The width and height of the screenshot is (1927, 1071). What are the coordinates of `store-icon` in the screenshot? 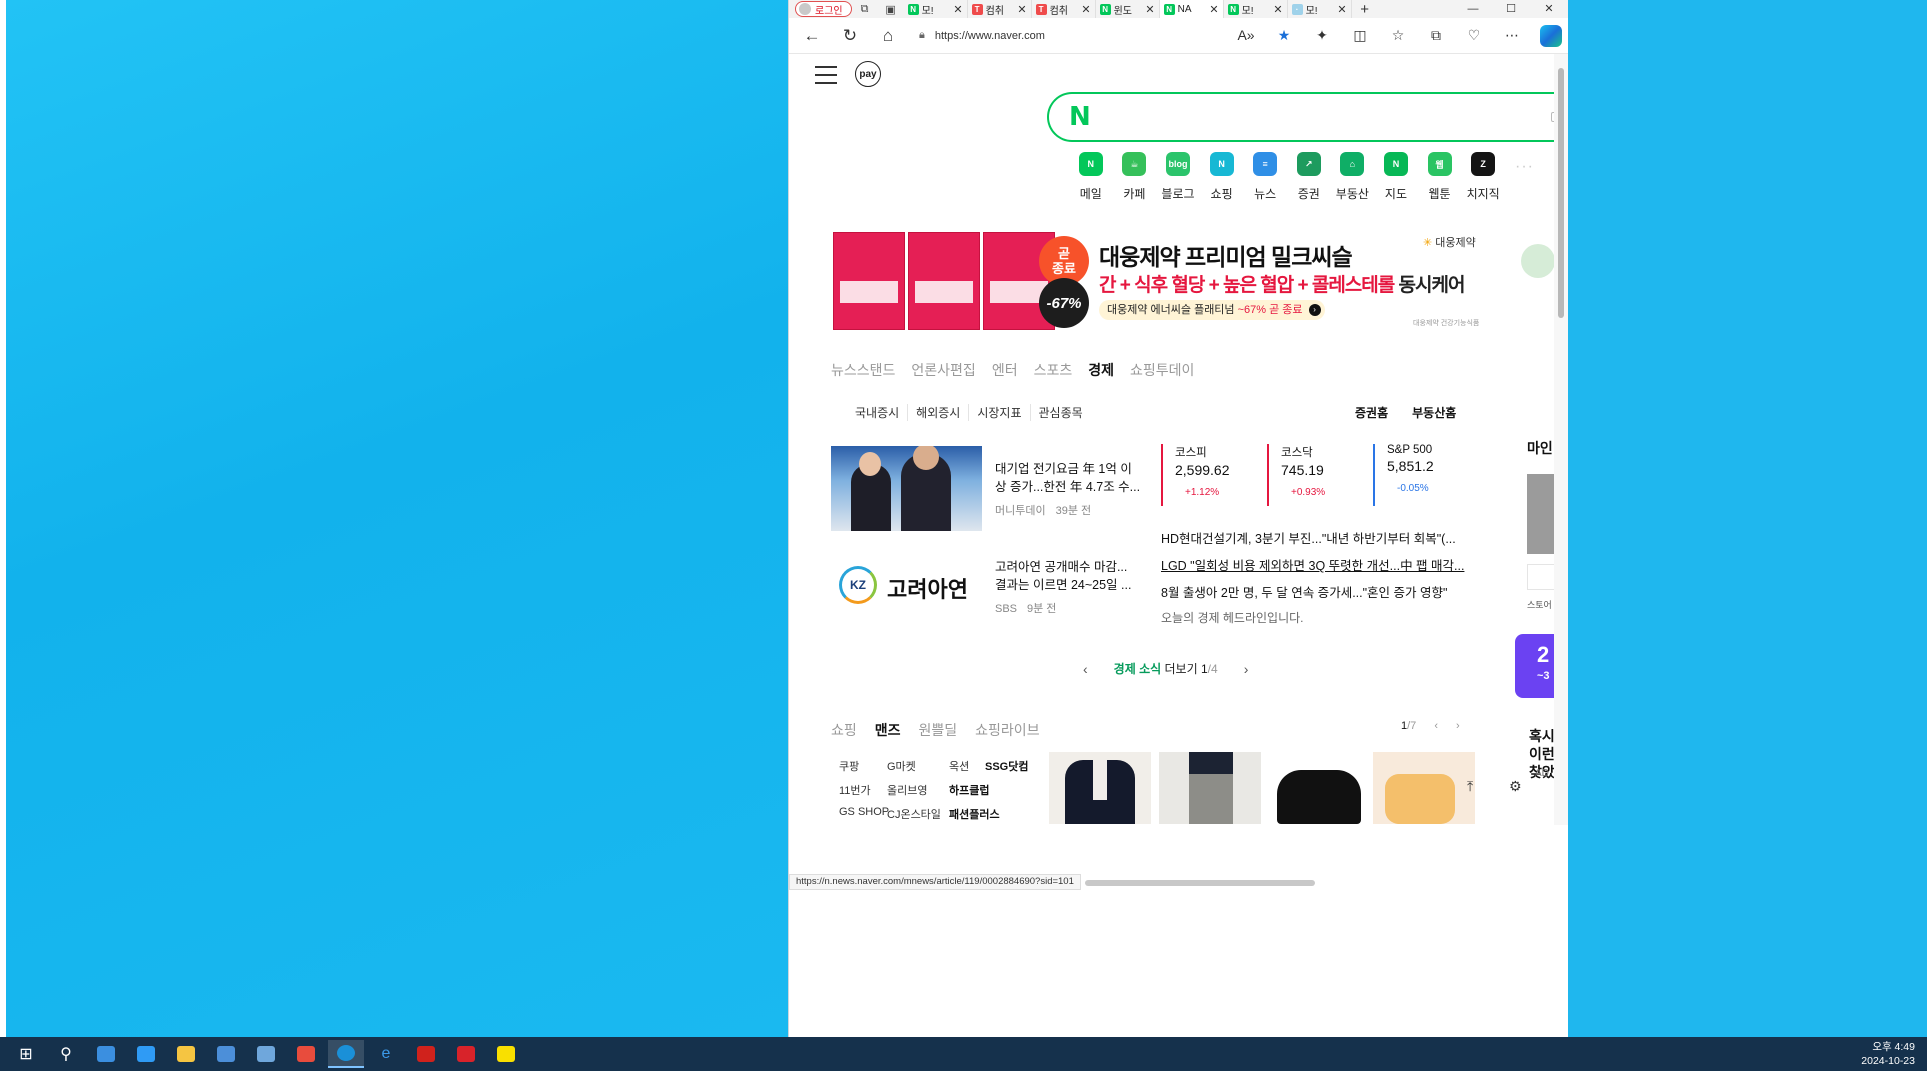 It's located at (106, 1054).